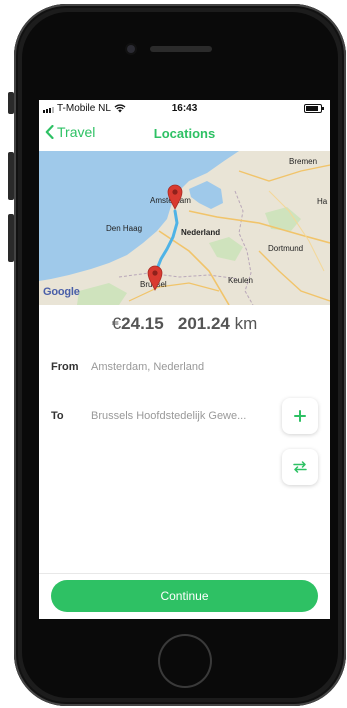 This screenshot has height=708, width=347. I want to click on to-label: To, so click(57, 416).